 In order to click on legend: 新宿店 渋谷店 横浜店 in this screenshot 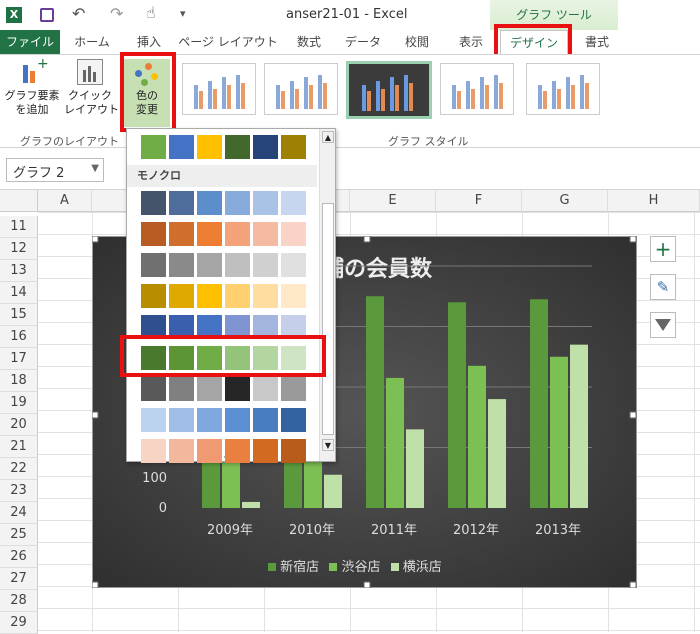, I will do `click(368, 565)`.